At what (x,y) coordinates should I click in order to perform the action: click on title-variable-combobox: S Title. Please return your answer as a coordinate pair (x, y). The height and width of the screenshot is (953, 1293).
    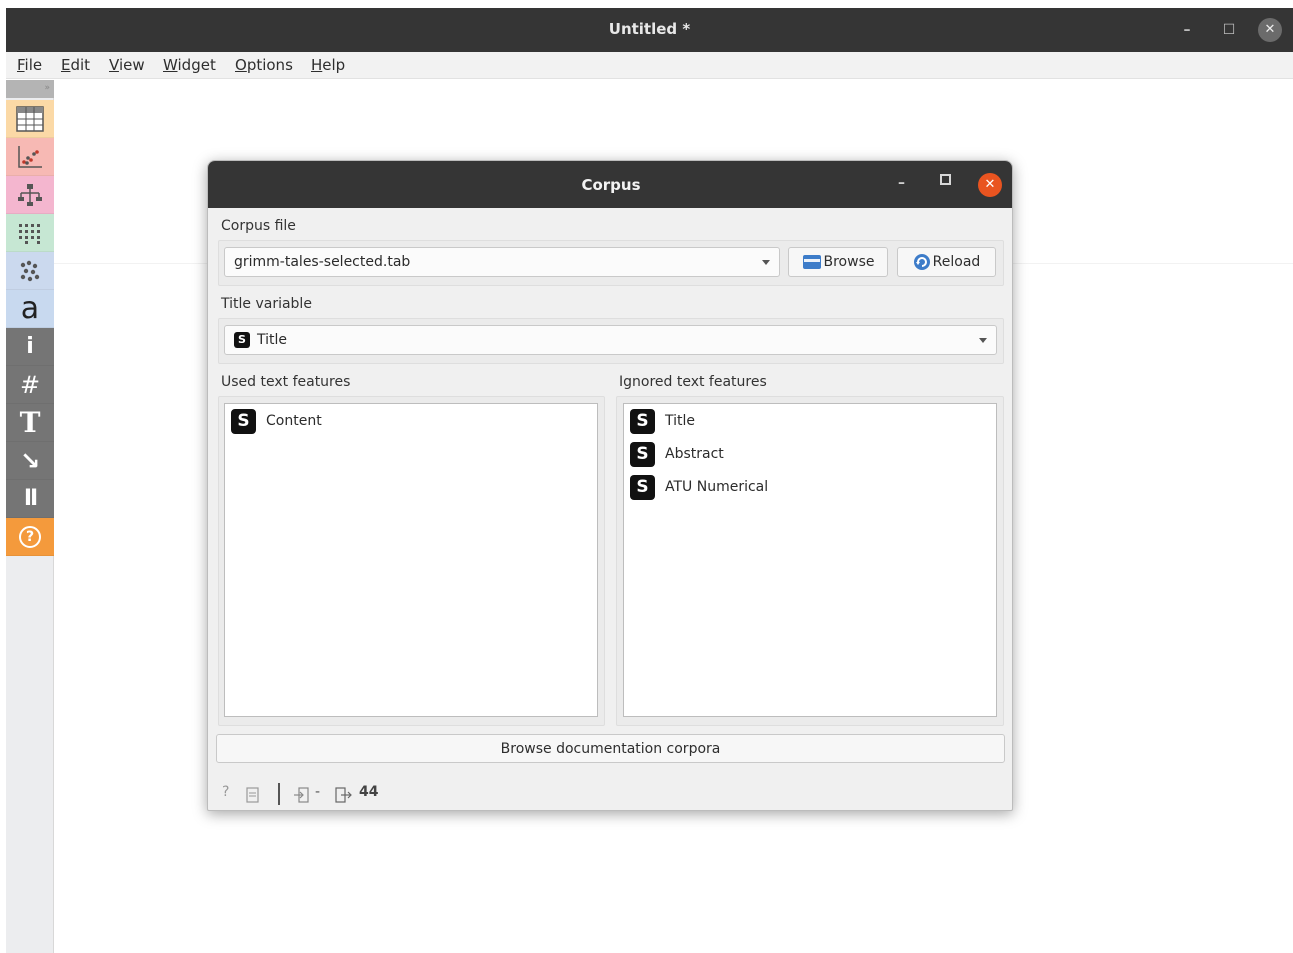
    Looking at the image, I should click on (610, 340).